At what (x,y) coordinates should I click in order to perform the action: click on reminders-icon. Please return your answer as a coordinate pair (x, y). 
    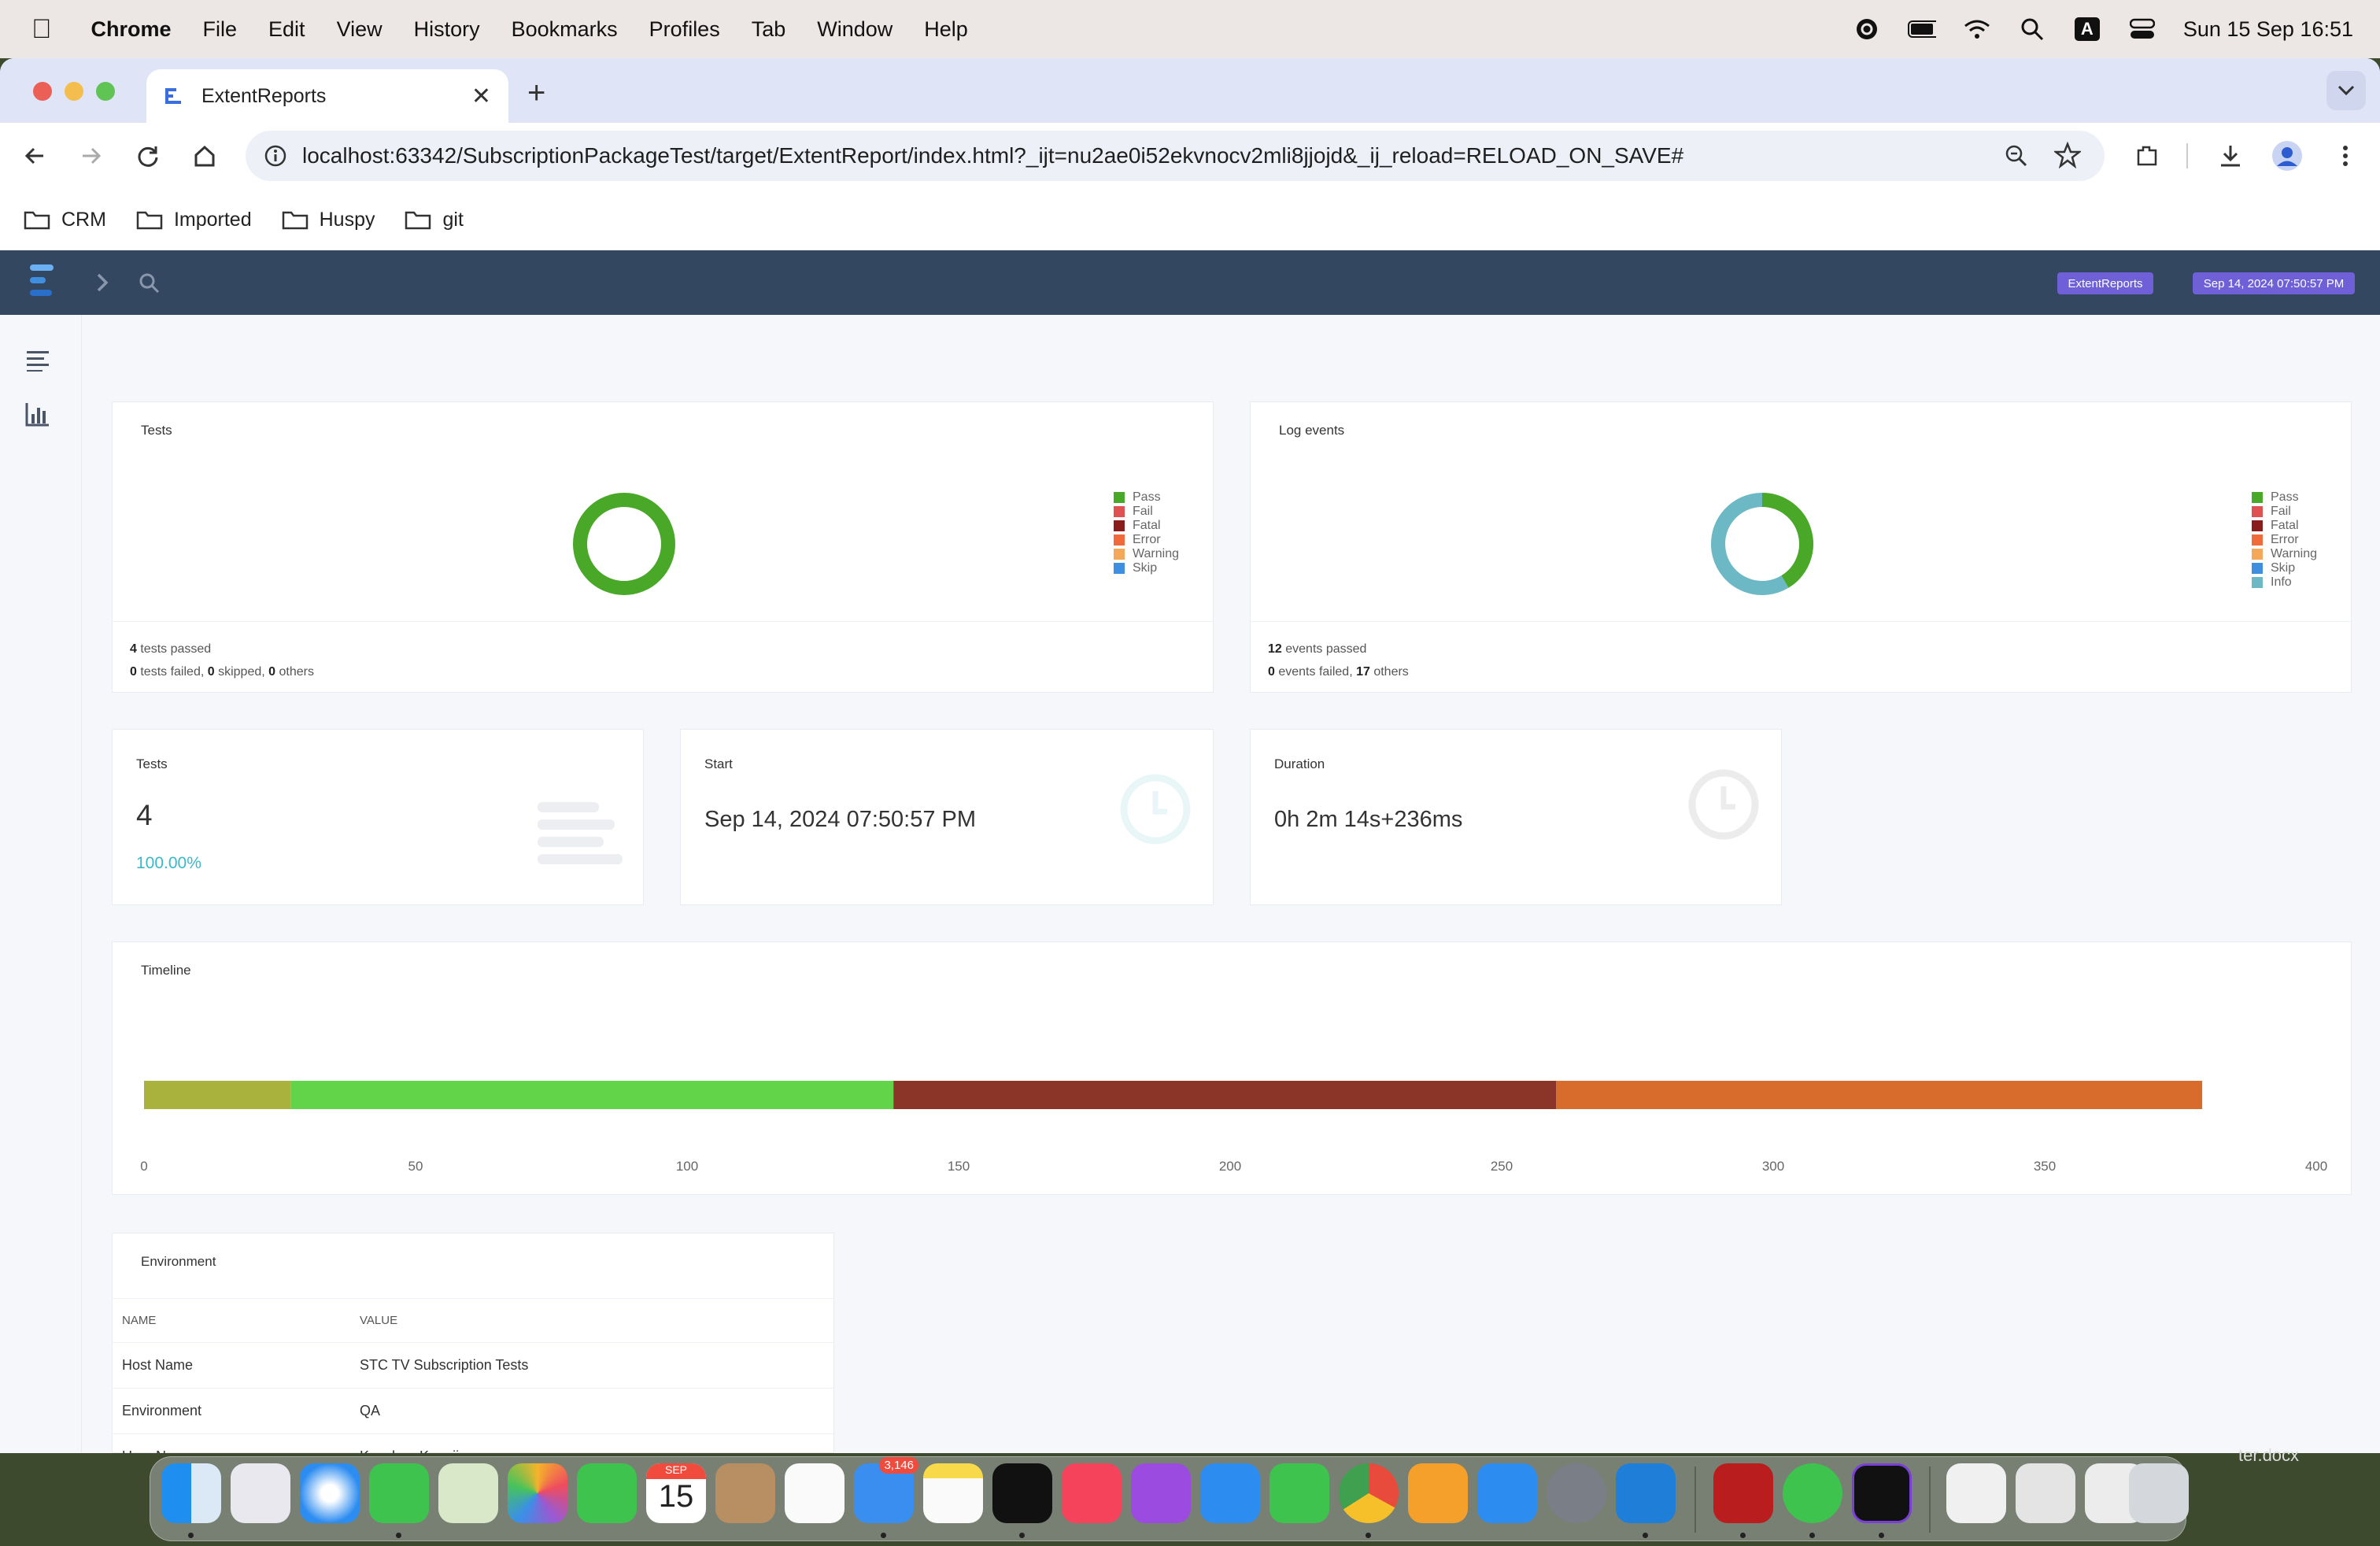
    Looking at the image, I should click on (814, 1493).